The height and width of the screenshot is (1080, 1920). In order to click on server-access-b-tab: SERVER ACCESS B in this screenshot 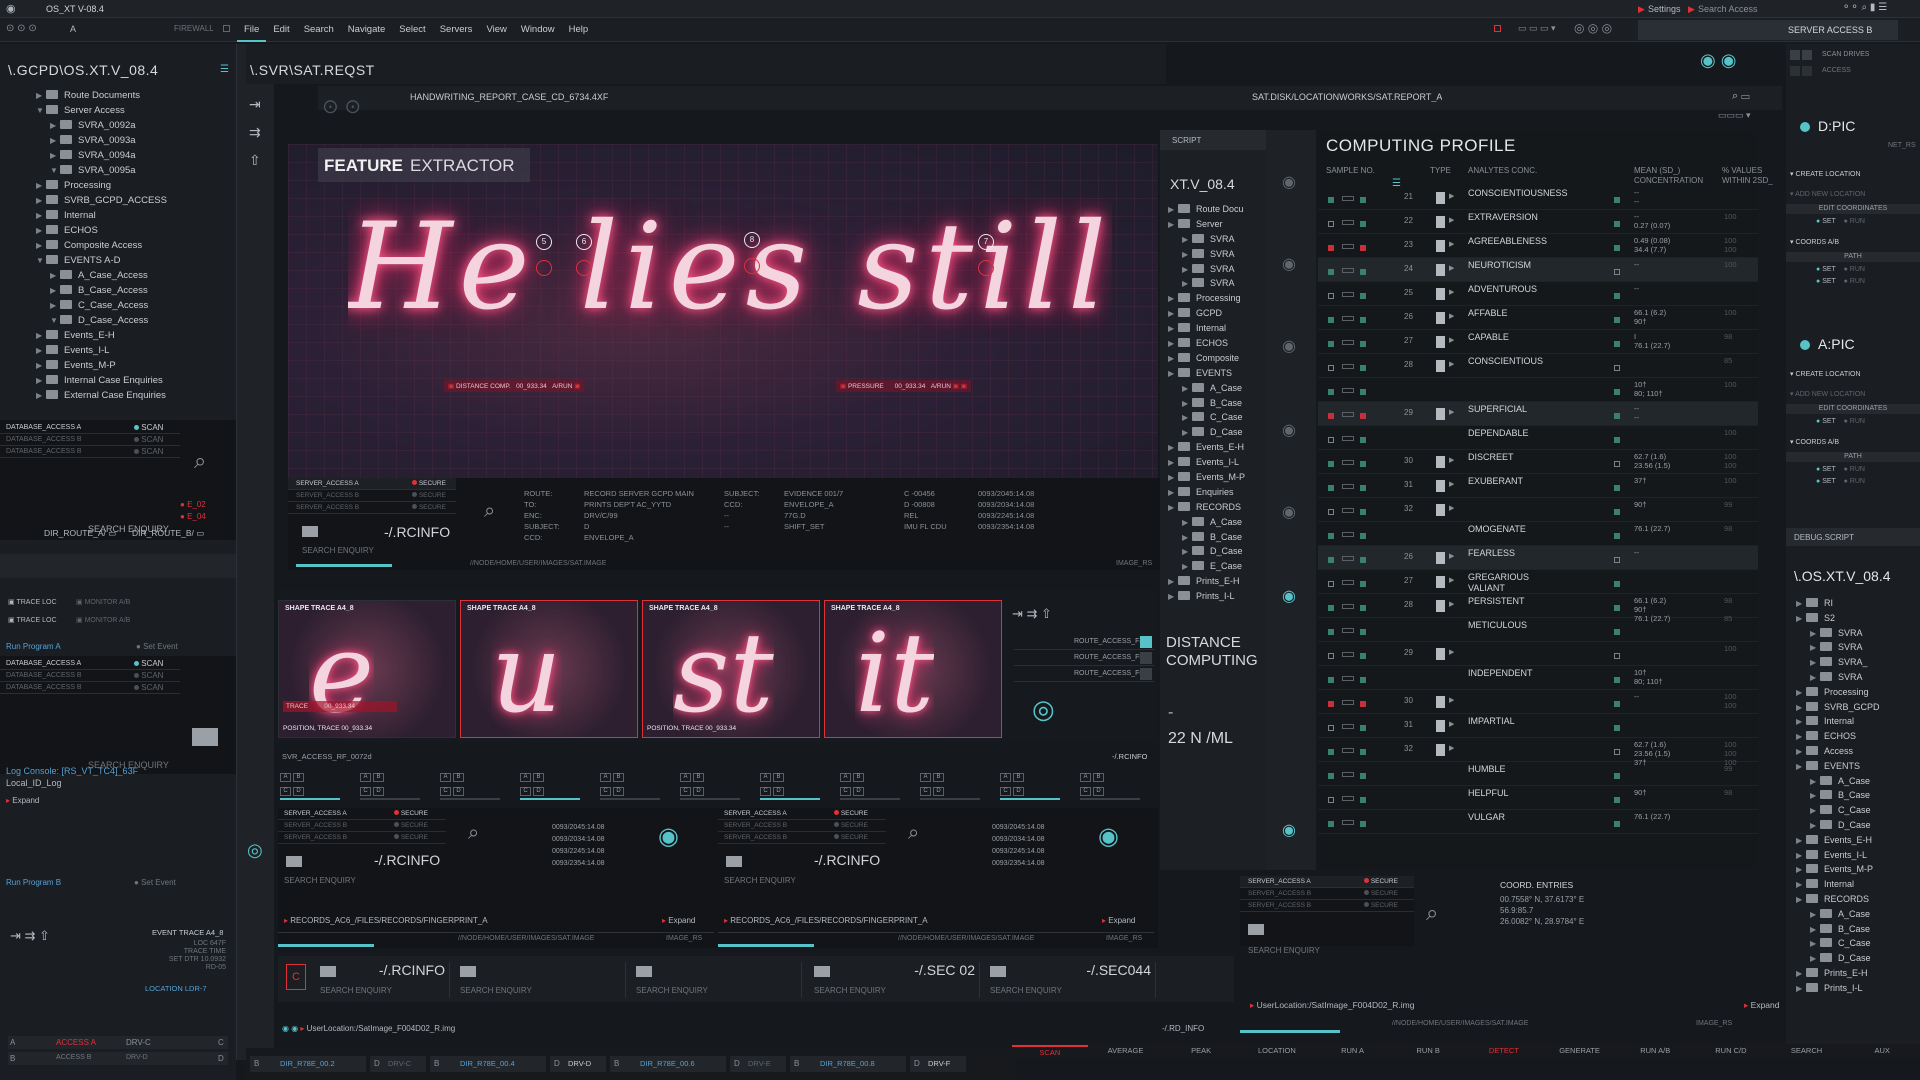, I will do `click(1768, 30)`.